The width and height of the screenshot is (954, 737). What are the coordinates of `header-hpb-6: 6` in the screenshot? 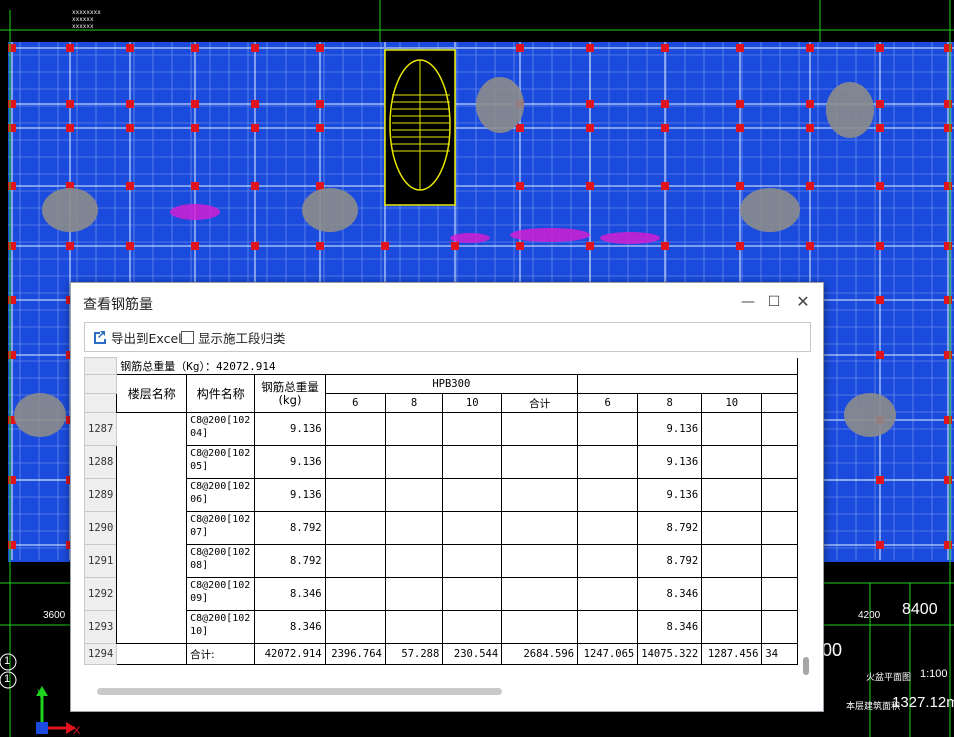 It's located at (355, 403).